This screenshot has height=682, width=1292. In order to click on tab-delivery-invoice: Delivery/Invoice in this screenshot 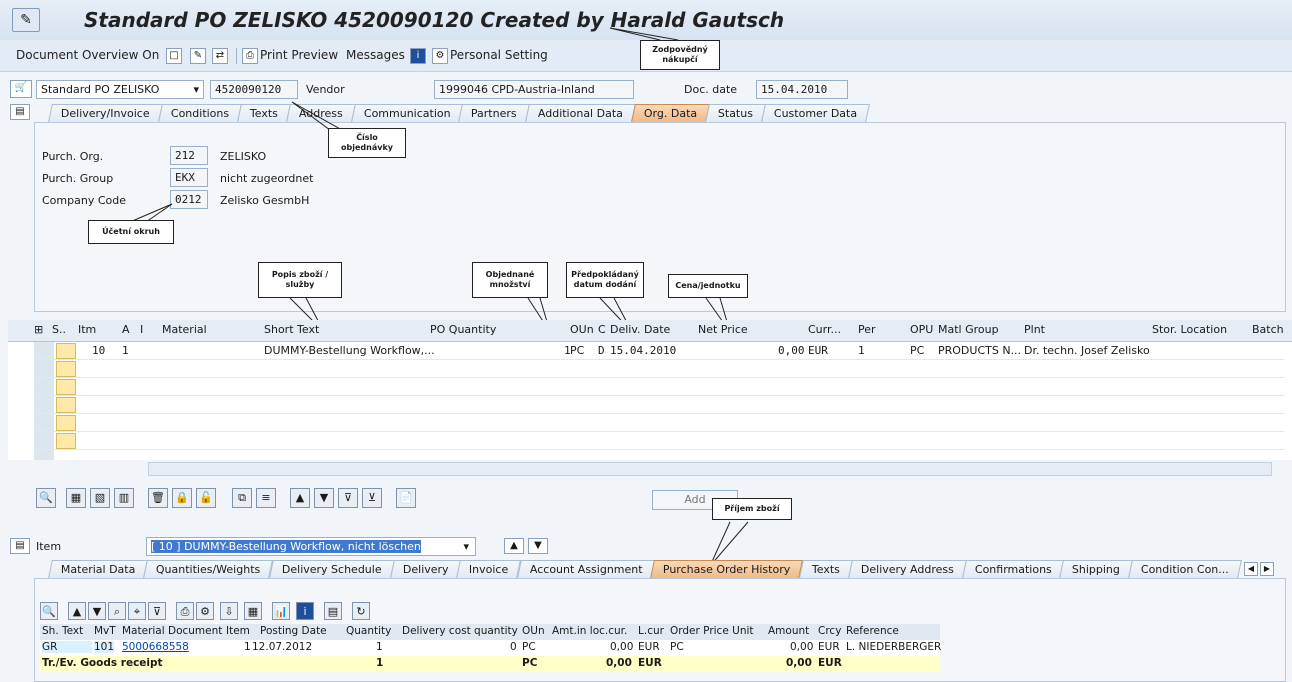, I will do `click(105, 113)`.